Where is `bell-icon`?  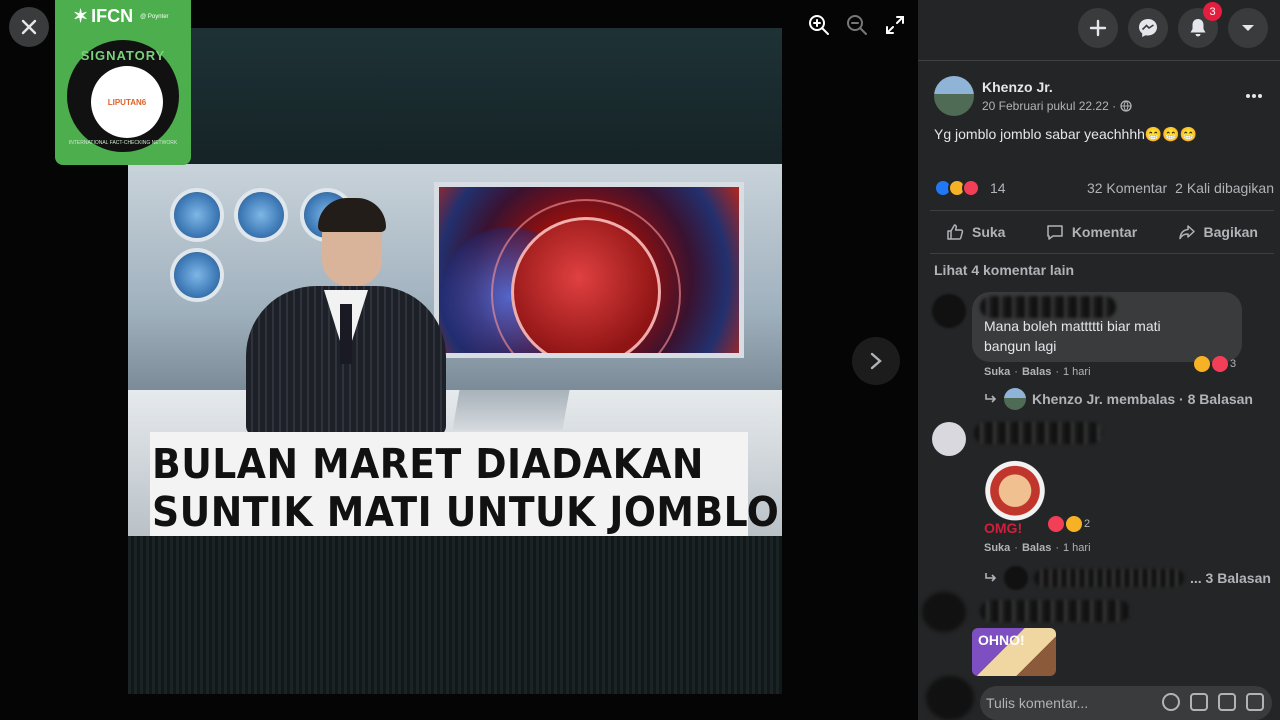 bell-icon is located at coordinates (1198, 28).